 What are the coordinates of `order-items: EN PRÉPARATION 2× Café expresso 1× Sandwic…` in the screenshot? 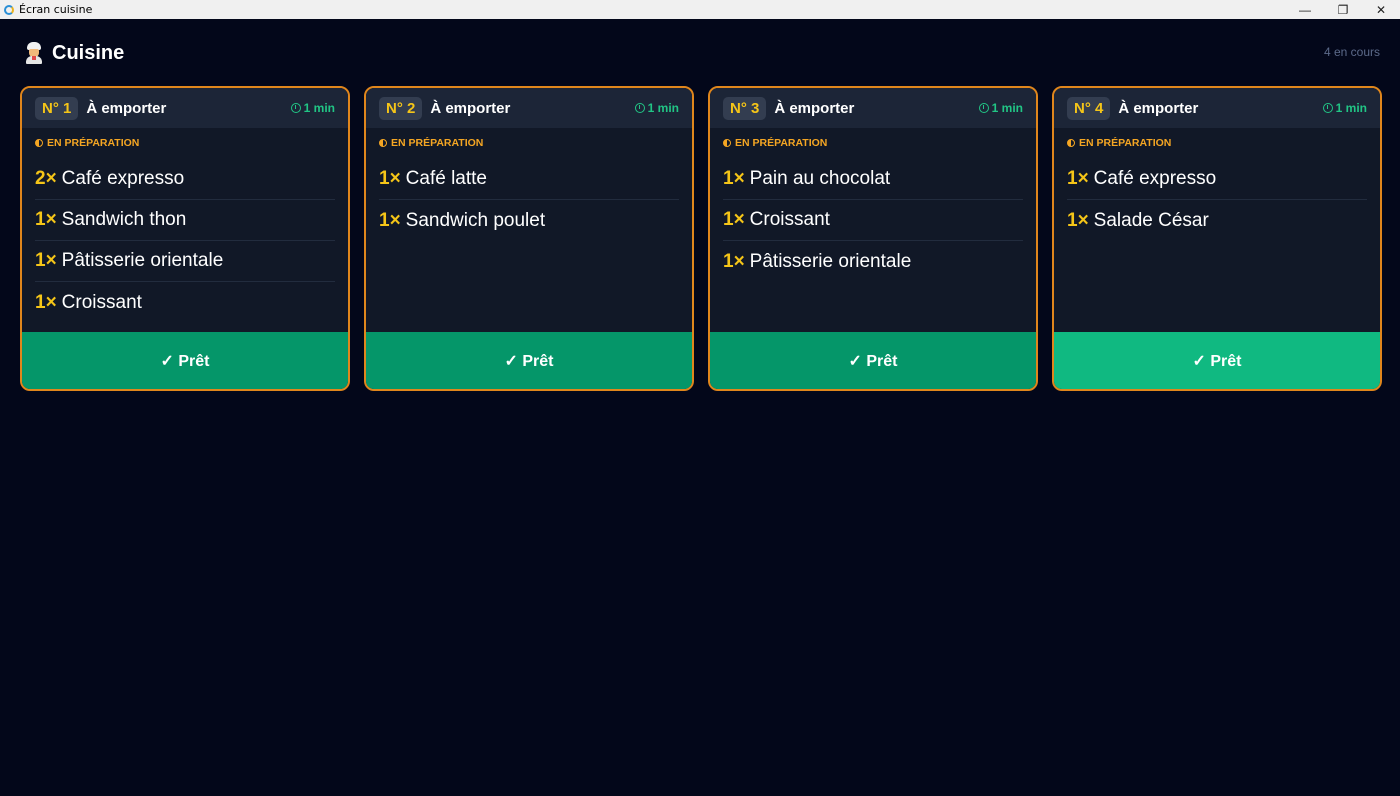 It's located at (185, 230).